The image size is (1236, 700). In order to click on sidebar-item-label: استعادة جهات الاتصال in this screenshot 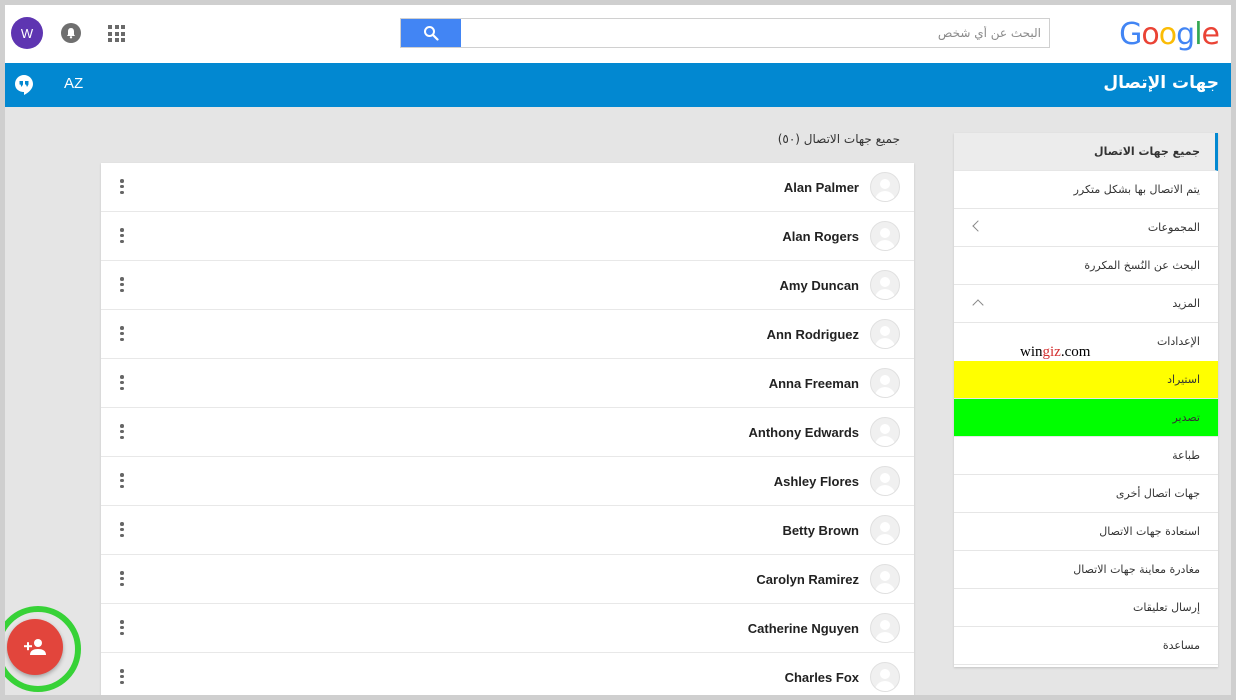, I will do `click(1149, 531)`.